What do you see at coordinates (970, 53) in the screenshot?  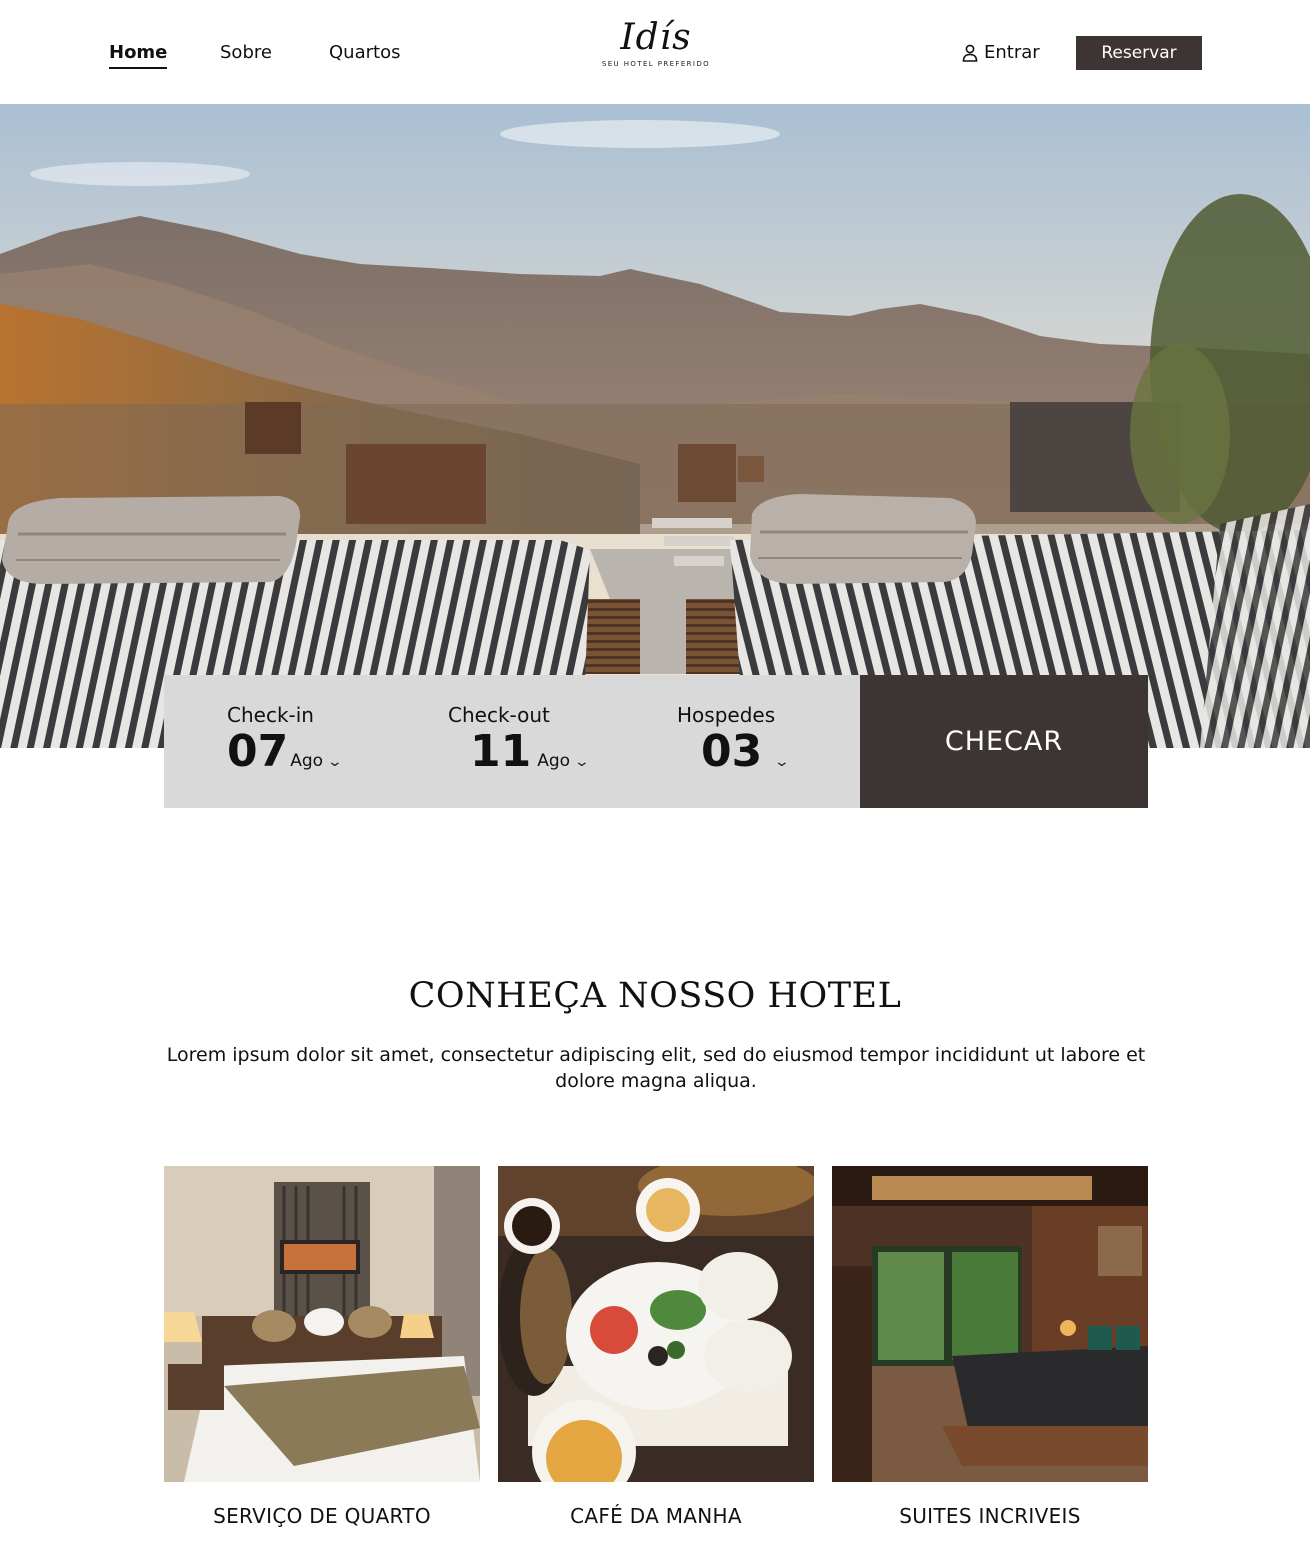 I see `user-icon` at bounding box center [970, 53].